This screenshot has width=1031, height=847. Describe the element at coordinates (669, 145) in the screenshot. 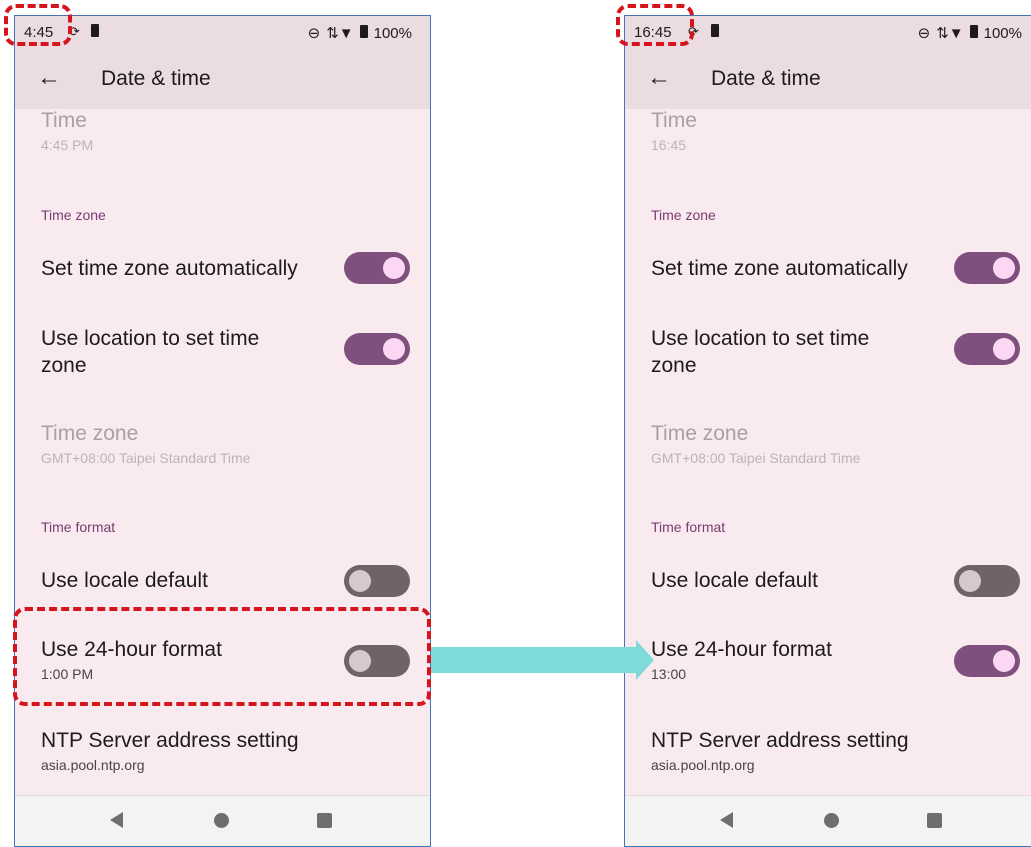

I see `time-value: 16:45` at that location.